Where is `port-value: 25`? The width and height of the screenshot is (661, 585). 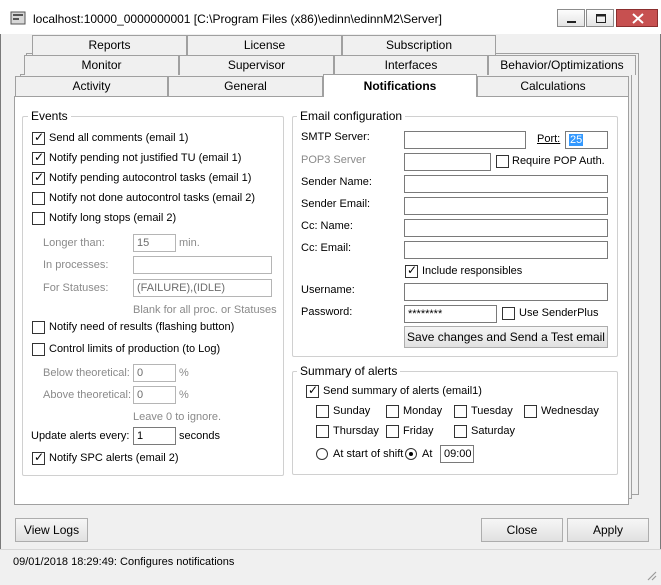
port-value: 25 is located at coordinates (576, 140).